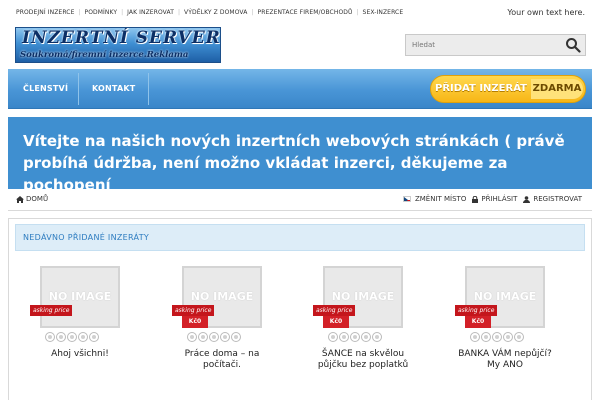 This screenshot has width=600, height=400. What do you see at coordinates (101, 12) in the screenshot?
I see `top-link-podminky: PODMÍNKY` at bounding box center [101, 12].